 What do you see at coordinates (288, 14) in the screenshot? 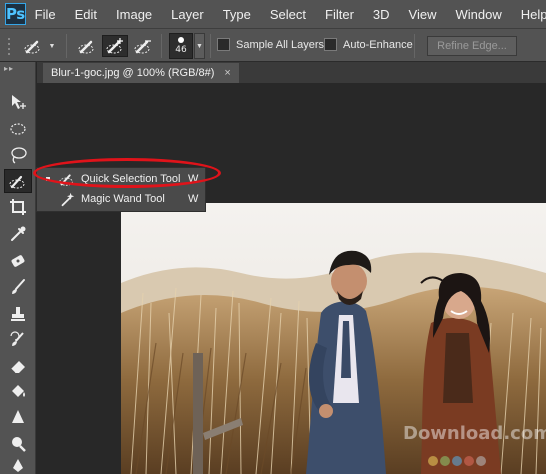
I see `menu-select: Select` at bounding box center [288, 14].